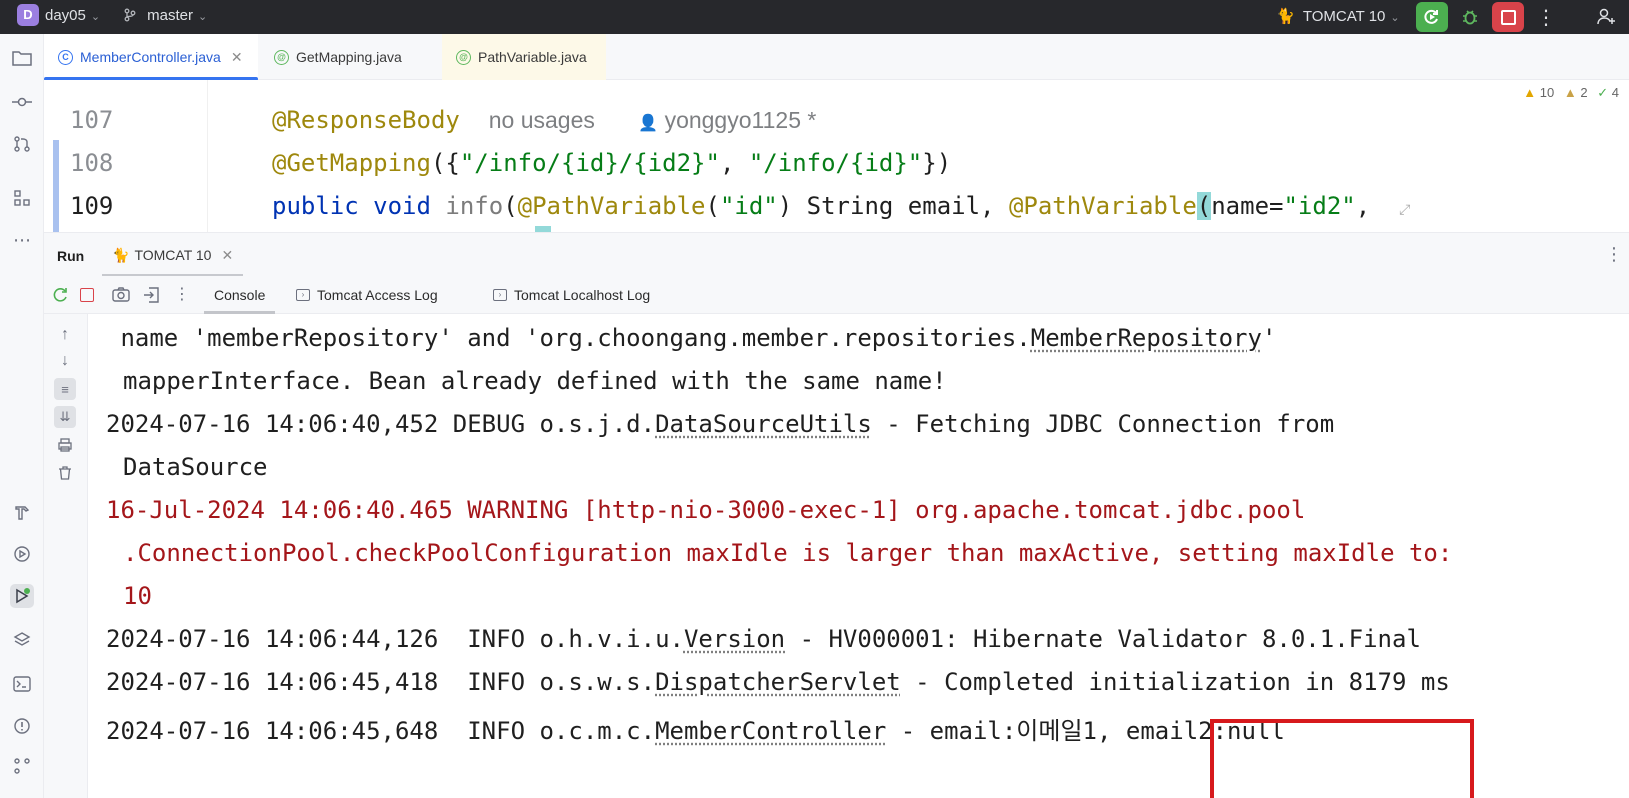 The height and width of the screenshot is (798, 1629). What do you see at coordinates (65, 389) in the screenshot?
I see `soft-wrap-icon: ≡` at bounding box center [65, 389].